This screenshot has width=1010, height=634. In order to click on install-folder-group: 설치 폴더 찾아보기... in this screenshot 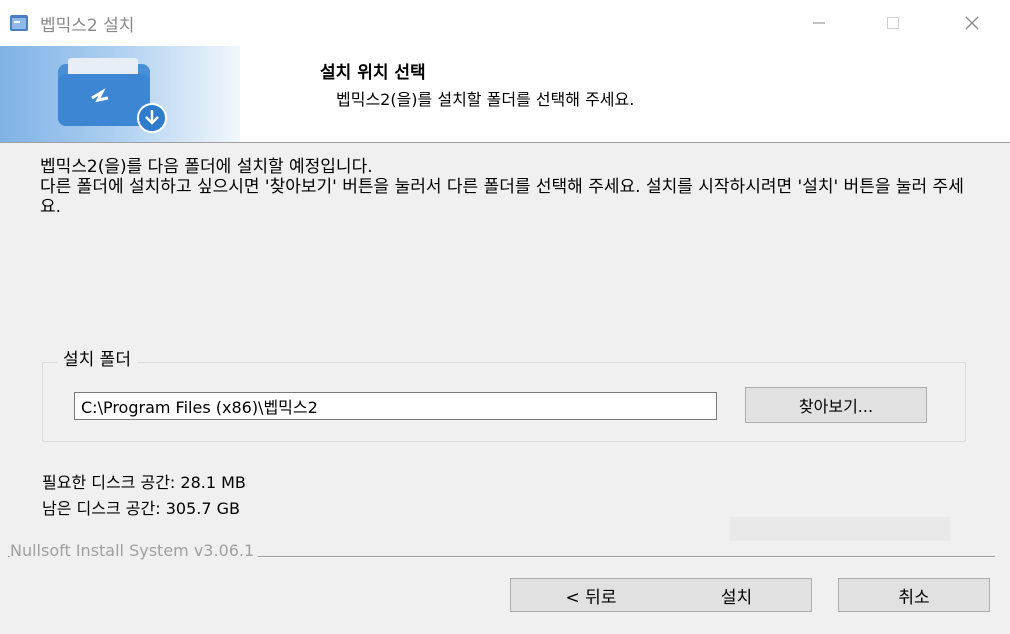, I will do `click(504, 393)`.